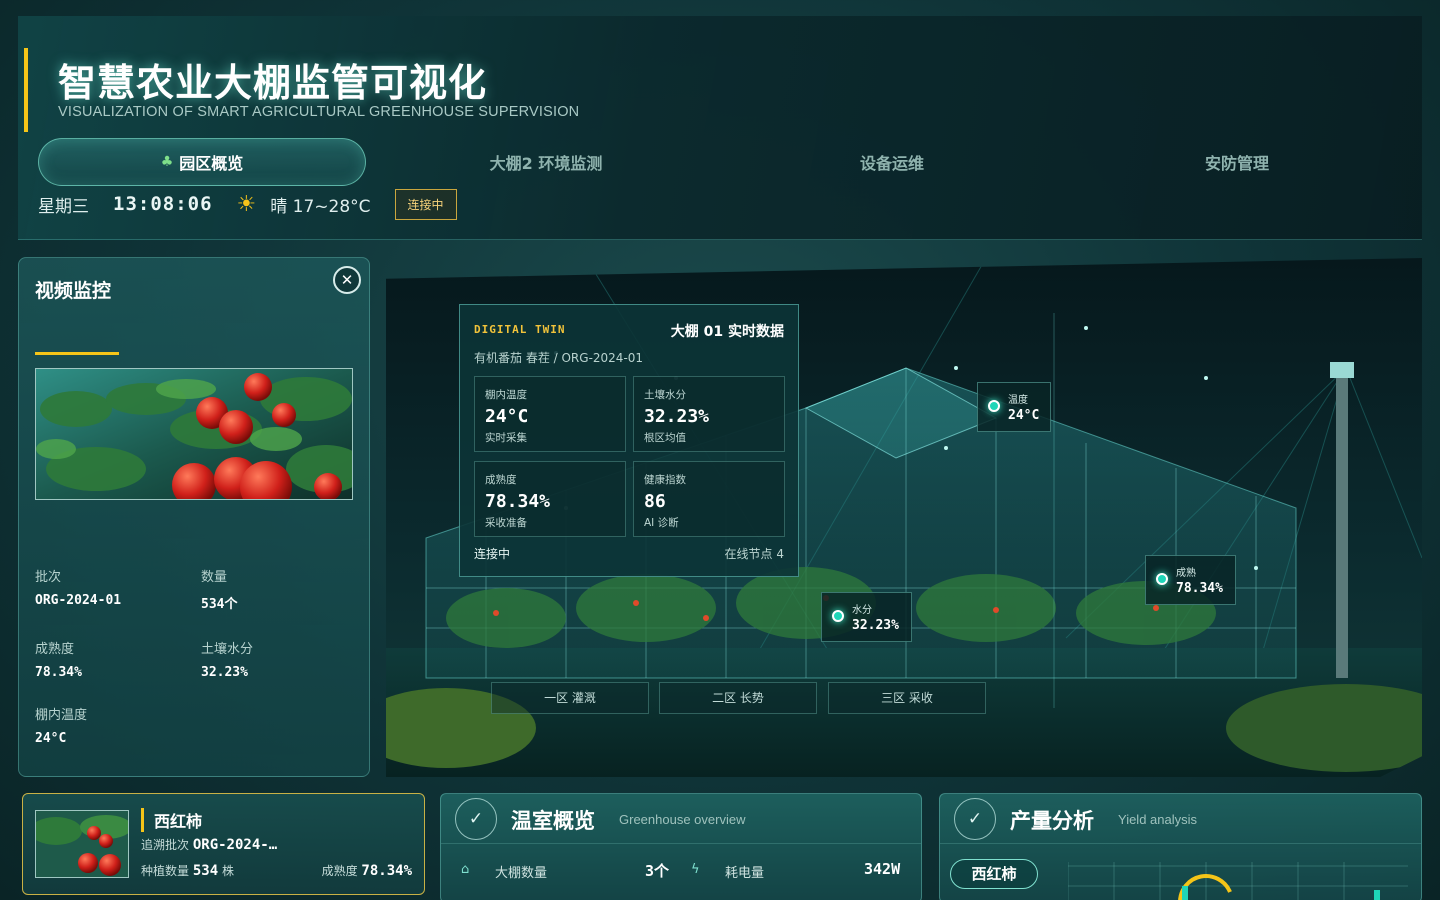 The image size is (1440, 900). Describe the element at coordinates (78, 600) in the screenshot. I see `info-value: ORG-2024-01` at that location.